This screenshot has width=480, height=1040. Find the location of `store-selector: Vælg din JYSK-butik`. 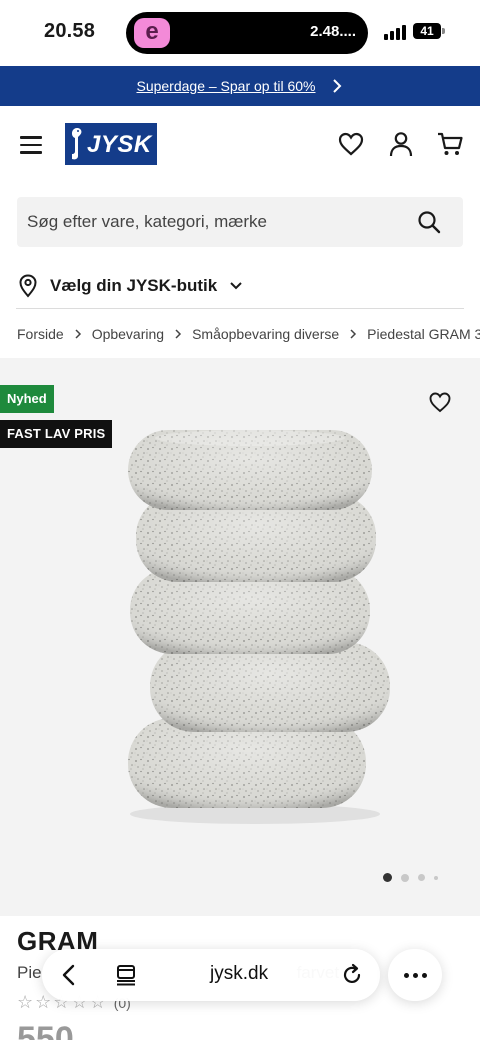

store-selector: Vælg din JYSK-butik is located at coordinates (130, 286).